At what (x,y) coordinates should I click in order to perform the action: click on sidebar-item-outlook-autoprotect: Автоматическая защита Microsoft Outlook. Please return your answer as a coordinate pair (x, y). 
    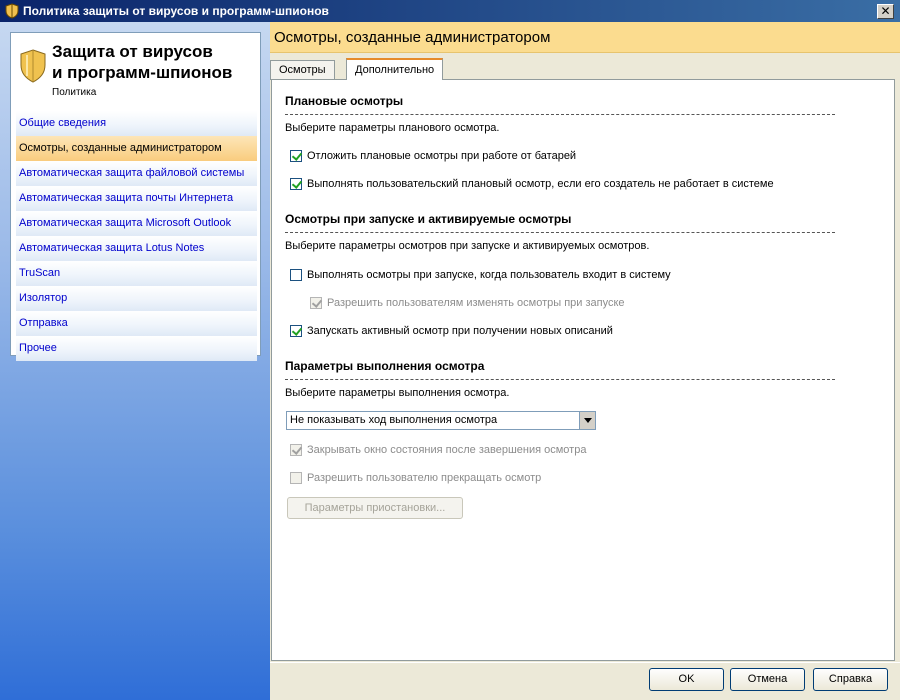
    Looking at the image, I should click on (136, 223).